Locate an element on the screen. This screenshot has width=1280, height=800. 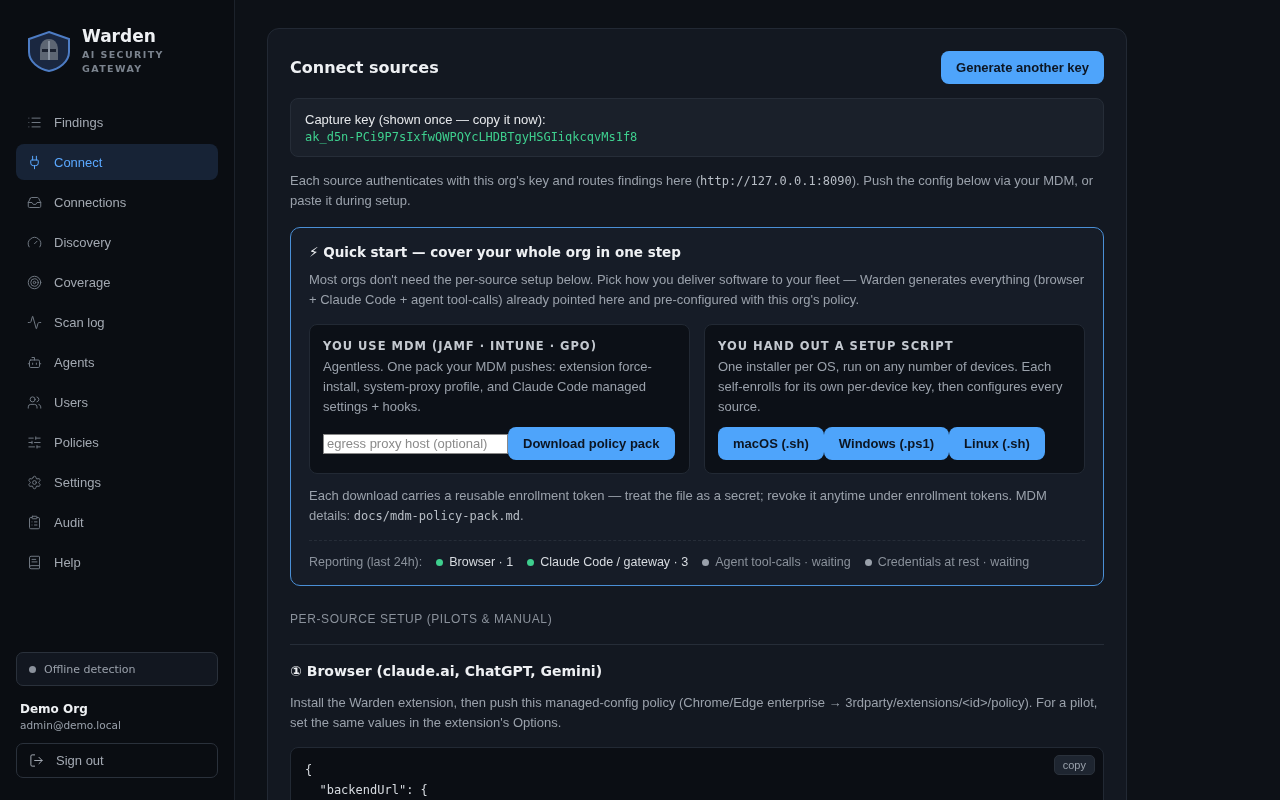
gauge-icon is located at coordinates (34, 242).